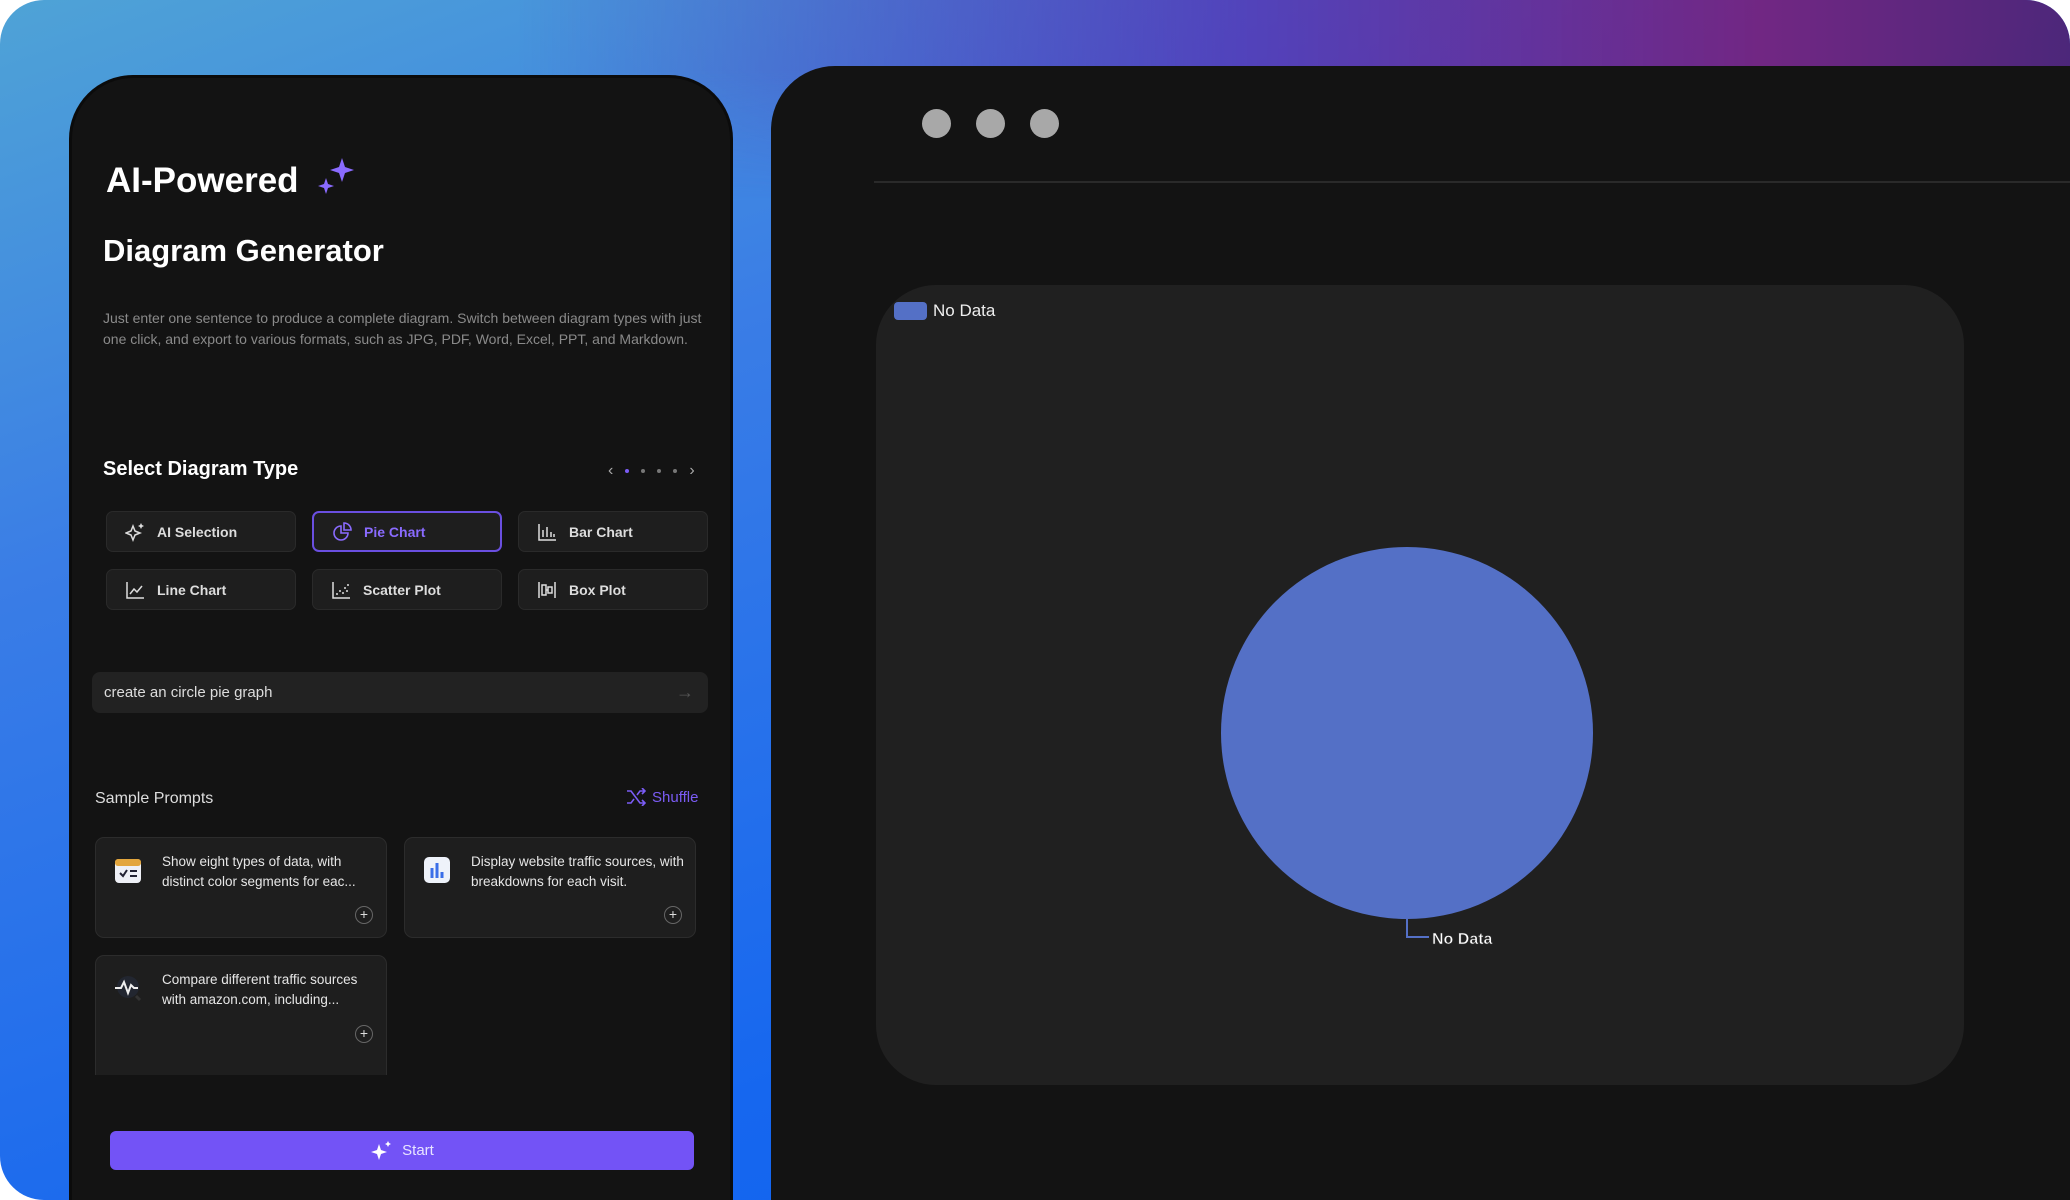  I want to click on pie-slice, so click(1407, 733).